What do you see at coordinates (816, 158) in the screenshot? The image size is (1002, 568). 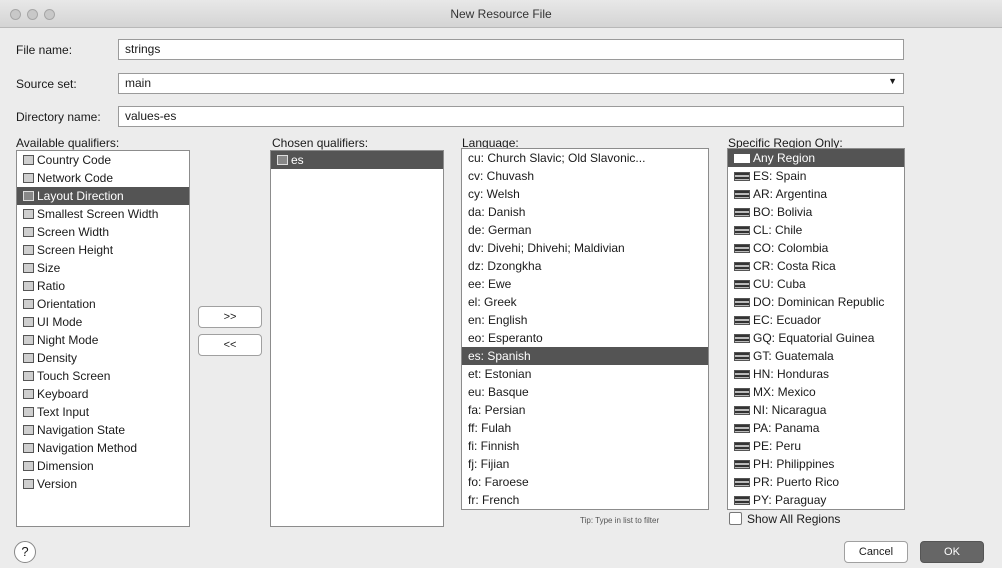 I see `list-item: Any Region` at bounding box center [816, 158].